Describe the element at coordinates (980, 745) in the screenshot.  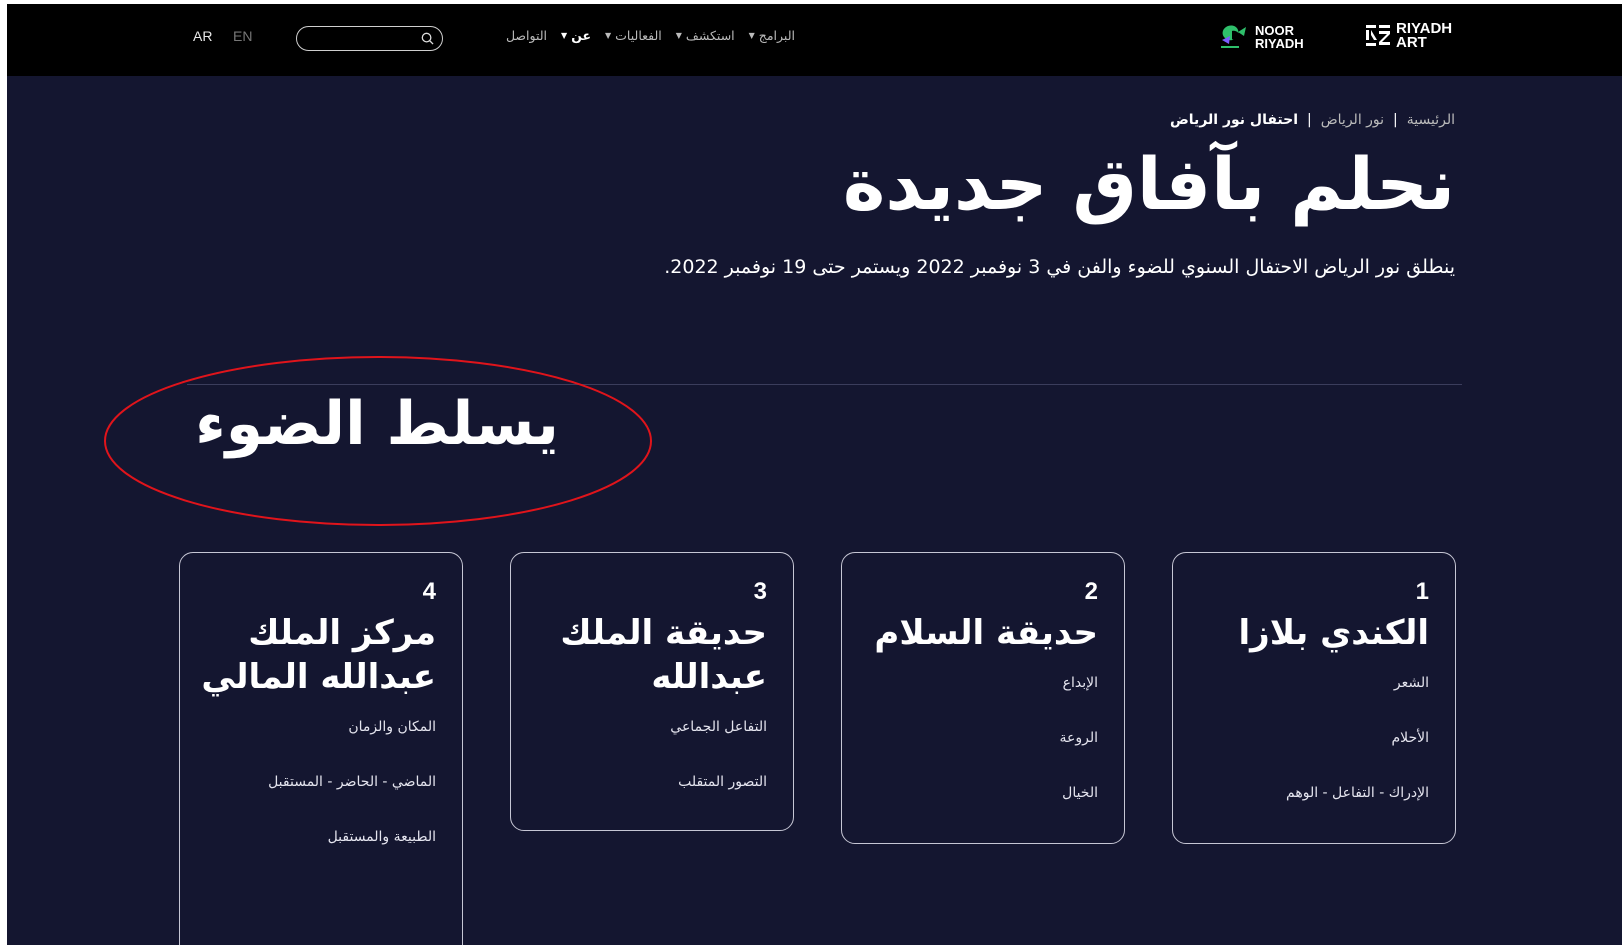
I see `card-theme-list: الإبداع الروعة الخيال` at that location.